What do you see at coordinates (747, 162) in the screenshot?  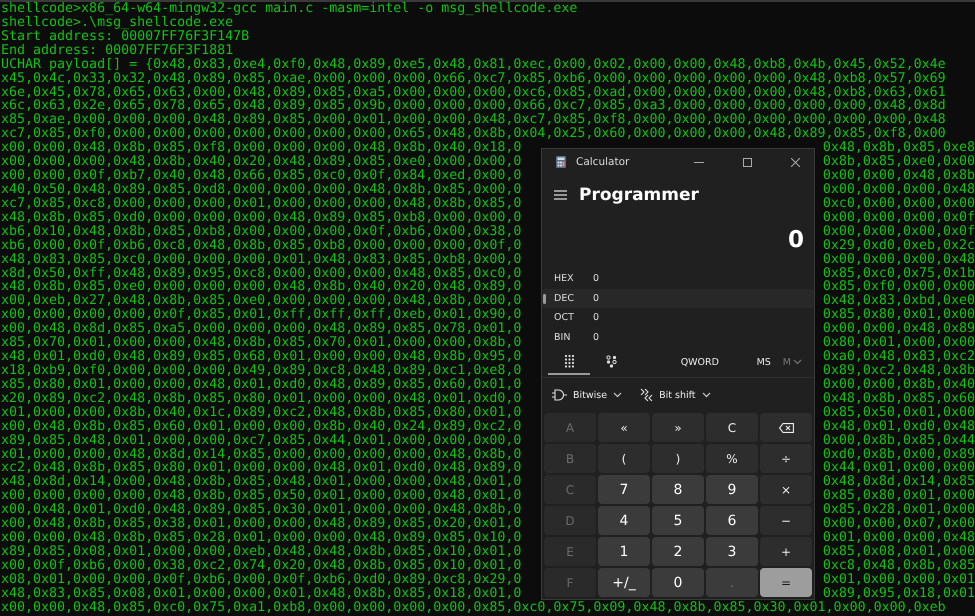 I see `maximize-icon` at bounding box center [747, 162].